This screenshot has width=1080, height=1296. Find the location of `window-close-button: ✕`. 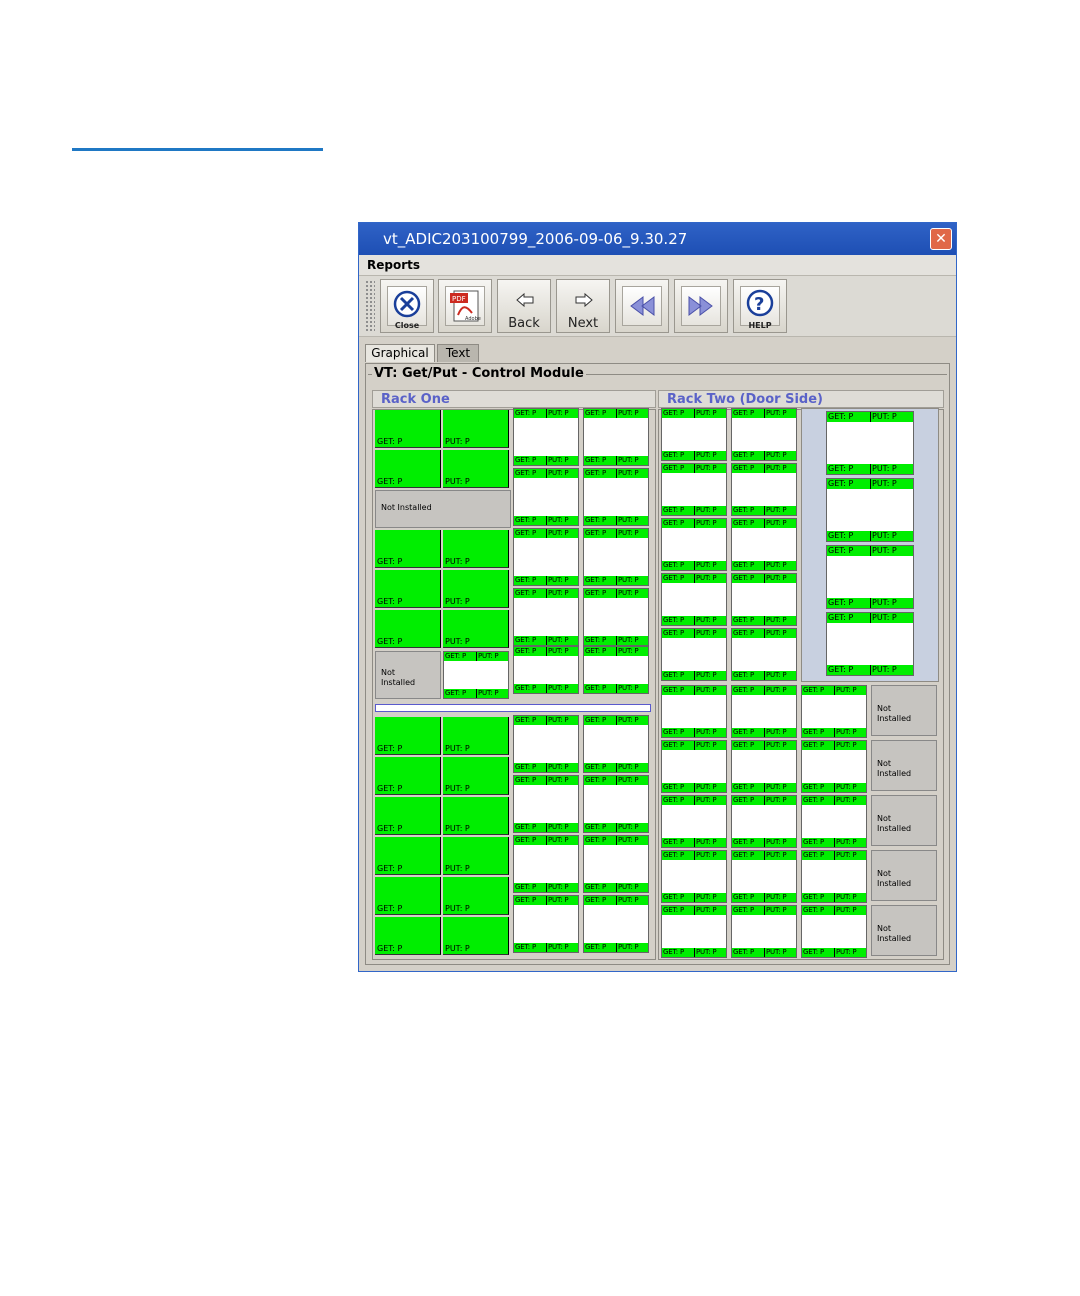

window-close-button: ✕ is located at coordinates (941, 239).